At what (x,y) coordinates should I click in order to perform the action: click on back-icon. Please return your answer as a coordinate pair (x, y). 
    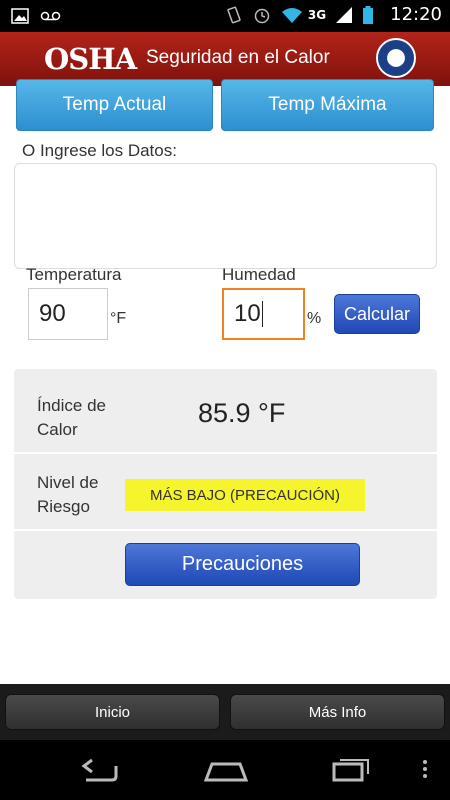
    Looking at the image, I should click on (100, 771).